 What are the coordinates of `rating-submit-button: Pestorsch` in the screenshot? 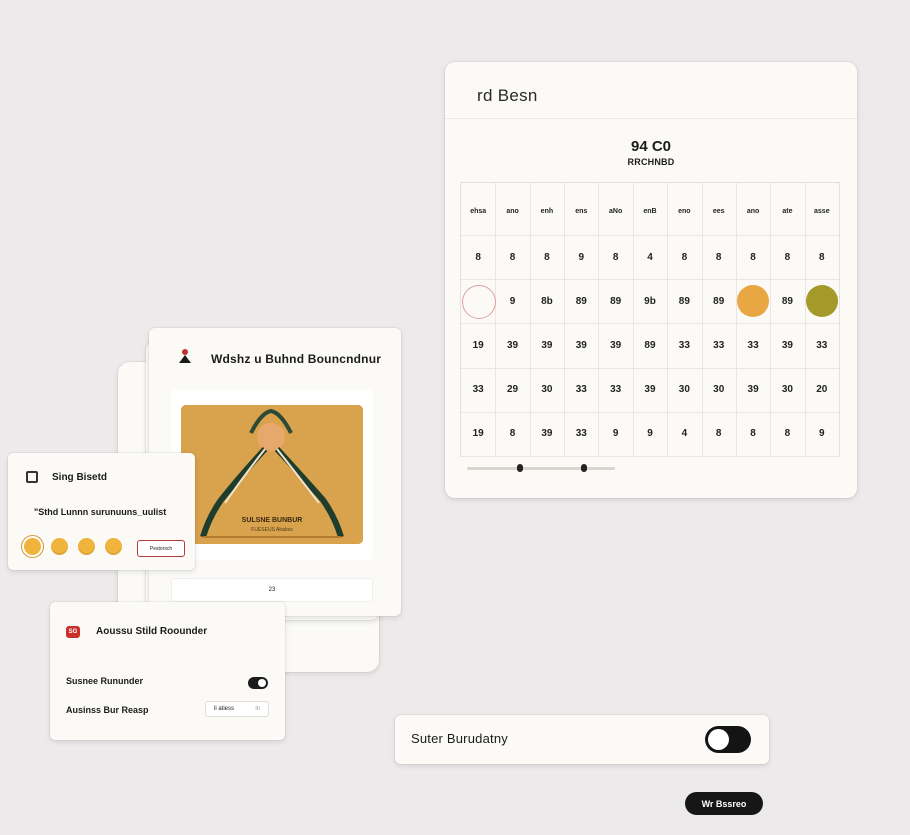 It's located at (161, 548).